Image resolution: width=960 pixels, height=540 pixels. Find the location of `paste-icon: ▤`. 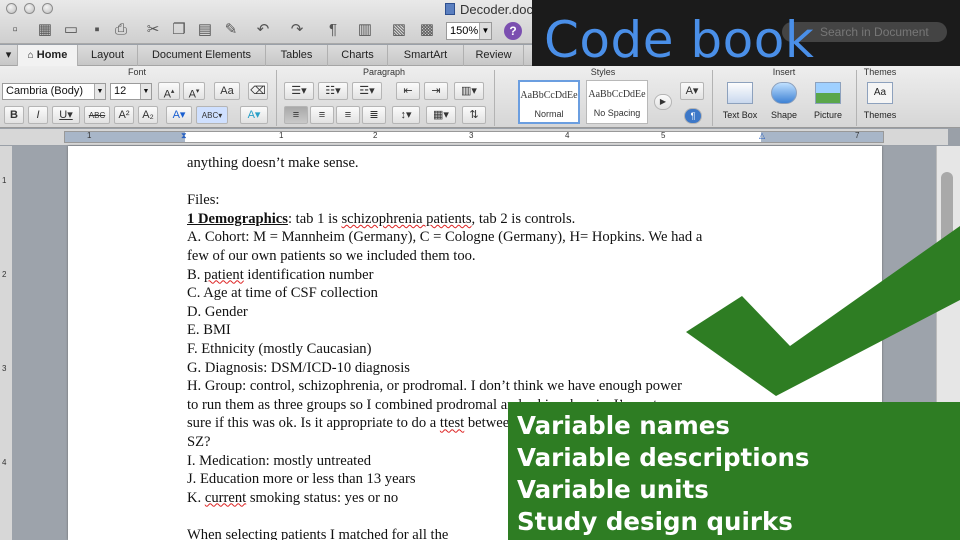

paste-icon: ▤ is located at coordinates (205, 30).